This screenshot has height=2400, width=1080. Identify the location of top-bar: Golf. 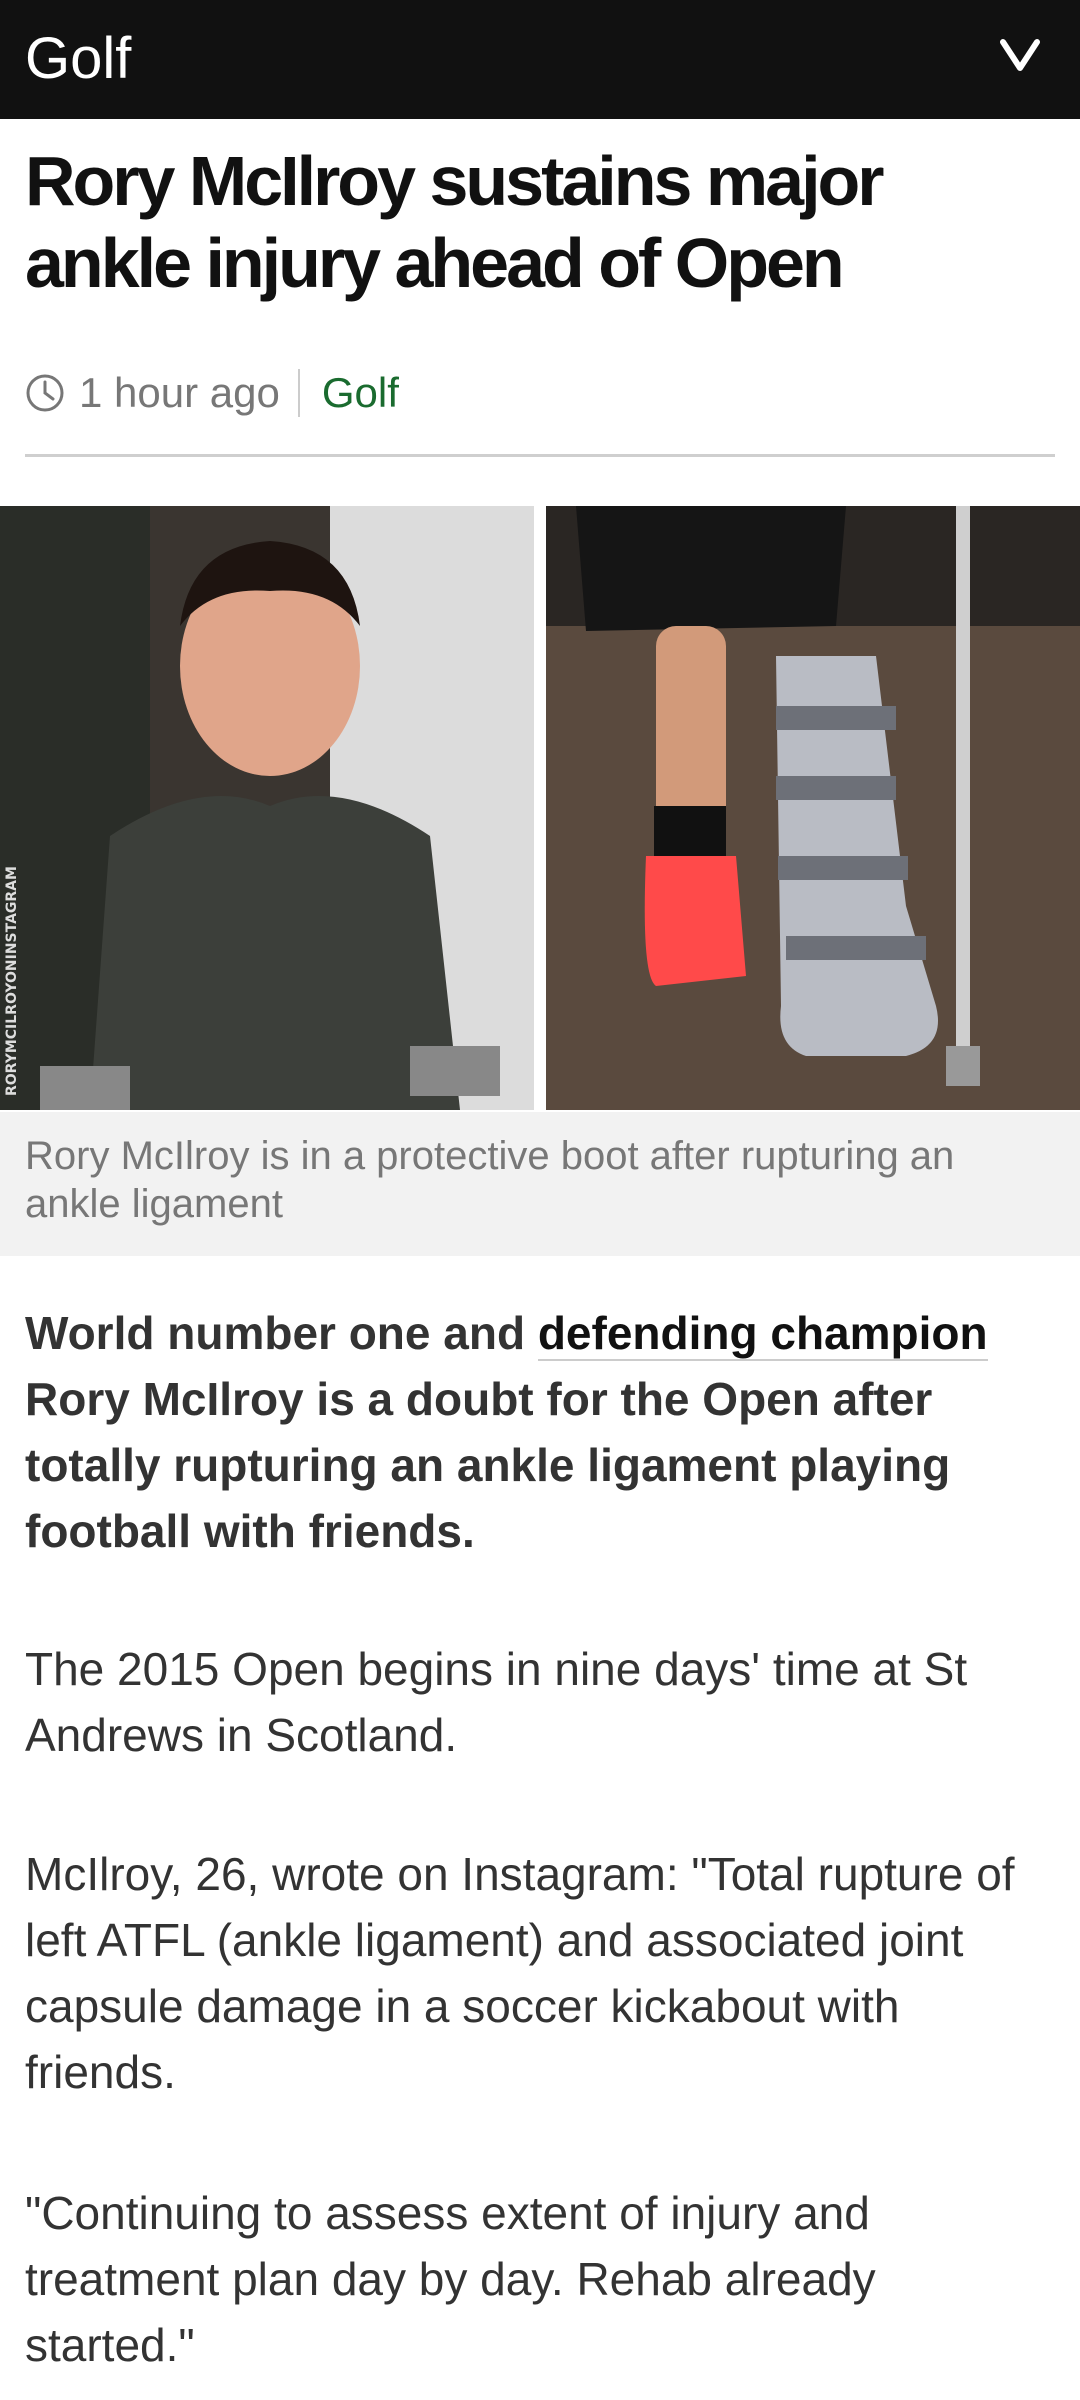
(540, 59).